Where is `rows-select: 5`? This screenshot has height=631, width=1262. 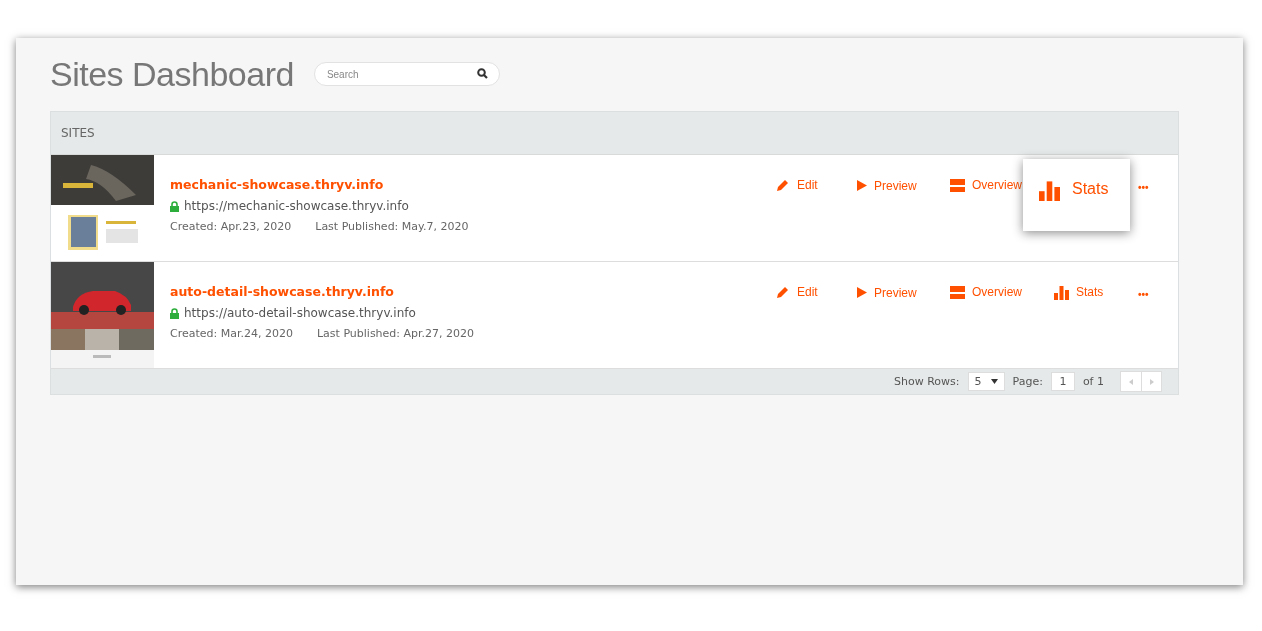 rows-select: 5 is located at coordinates (986, 381).